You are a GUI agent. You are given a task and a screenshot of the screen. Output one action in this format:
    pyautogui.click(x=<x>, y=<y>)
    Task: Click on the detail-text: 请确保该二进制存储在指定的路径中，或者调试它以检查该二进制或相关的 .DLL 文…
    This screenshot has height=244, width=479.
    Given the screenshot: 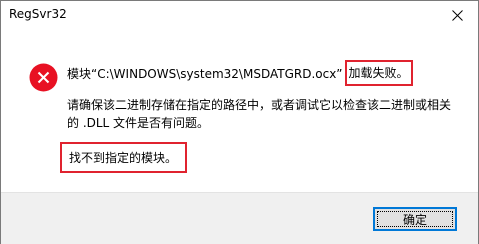 What is the action you would take?
    pyautogui.click(x=259, y=114)
    